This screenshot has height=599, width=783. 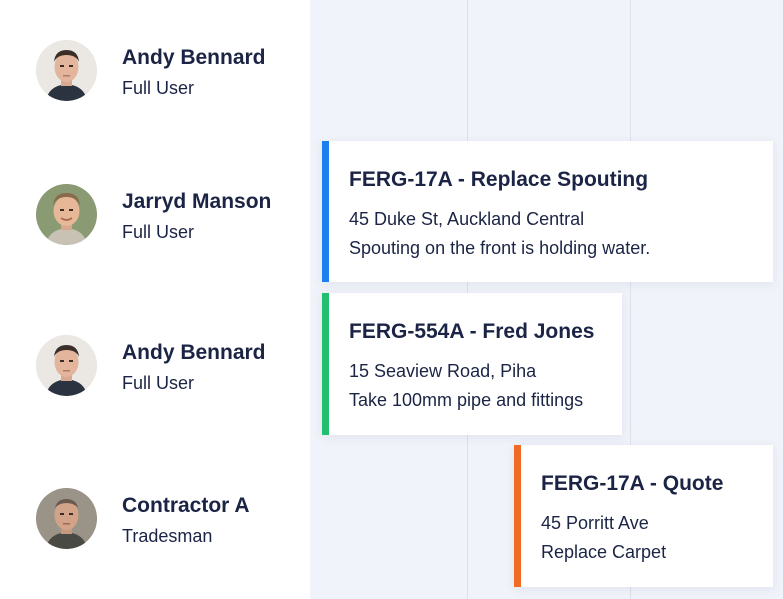 What do you see at coordinates (466, 400) in the screenshot?
I see `job-note: Take 100mm pipe and fittings` at bounding box center [466, 400].